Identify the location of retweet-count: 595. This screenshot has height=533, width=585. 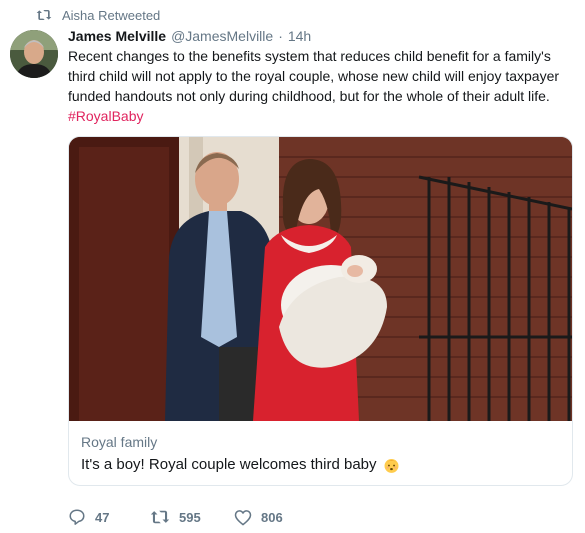
(190, 517).